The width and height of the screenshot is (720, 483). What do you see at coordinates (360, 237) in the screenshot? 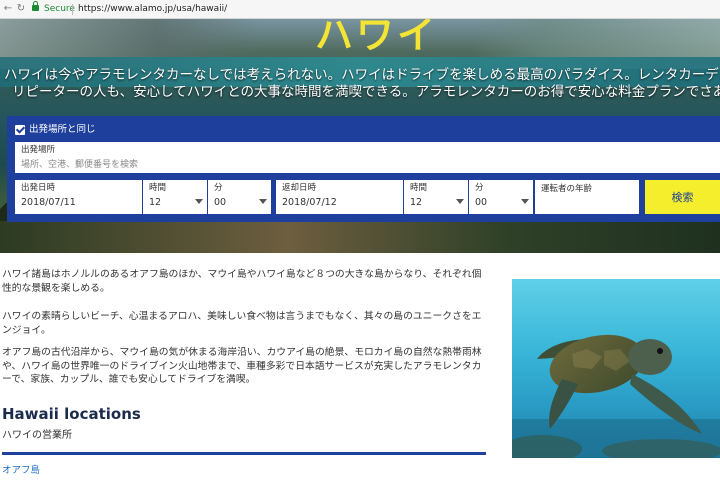
I see `hero-bg-foreground` at bounding box center [360, 237].